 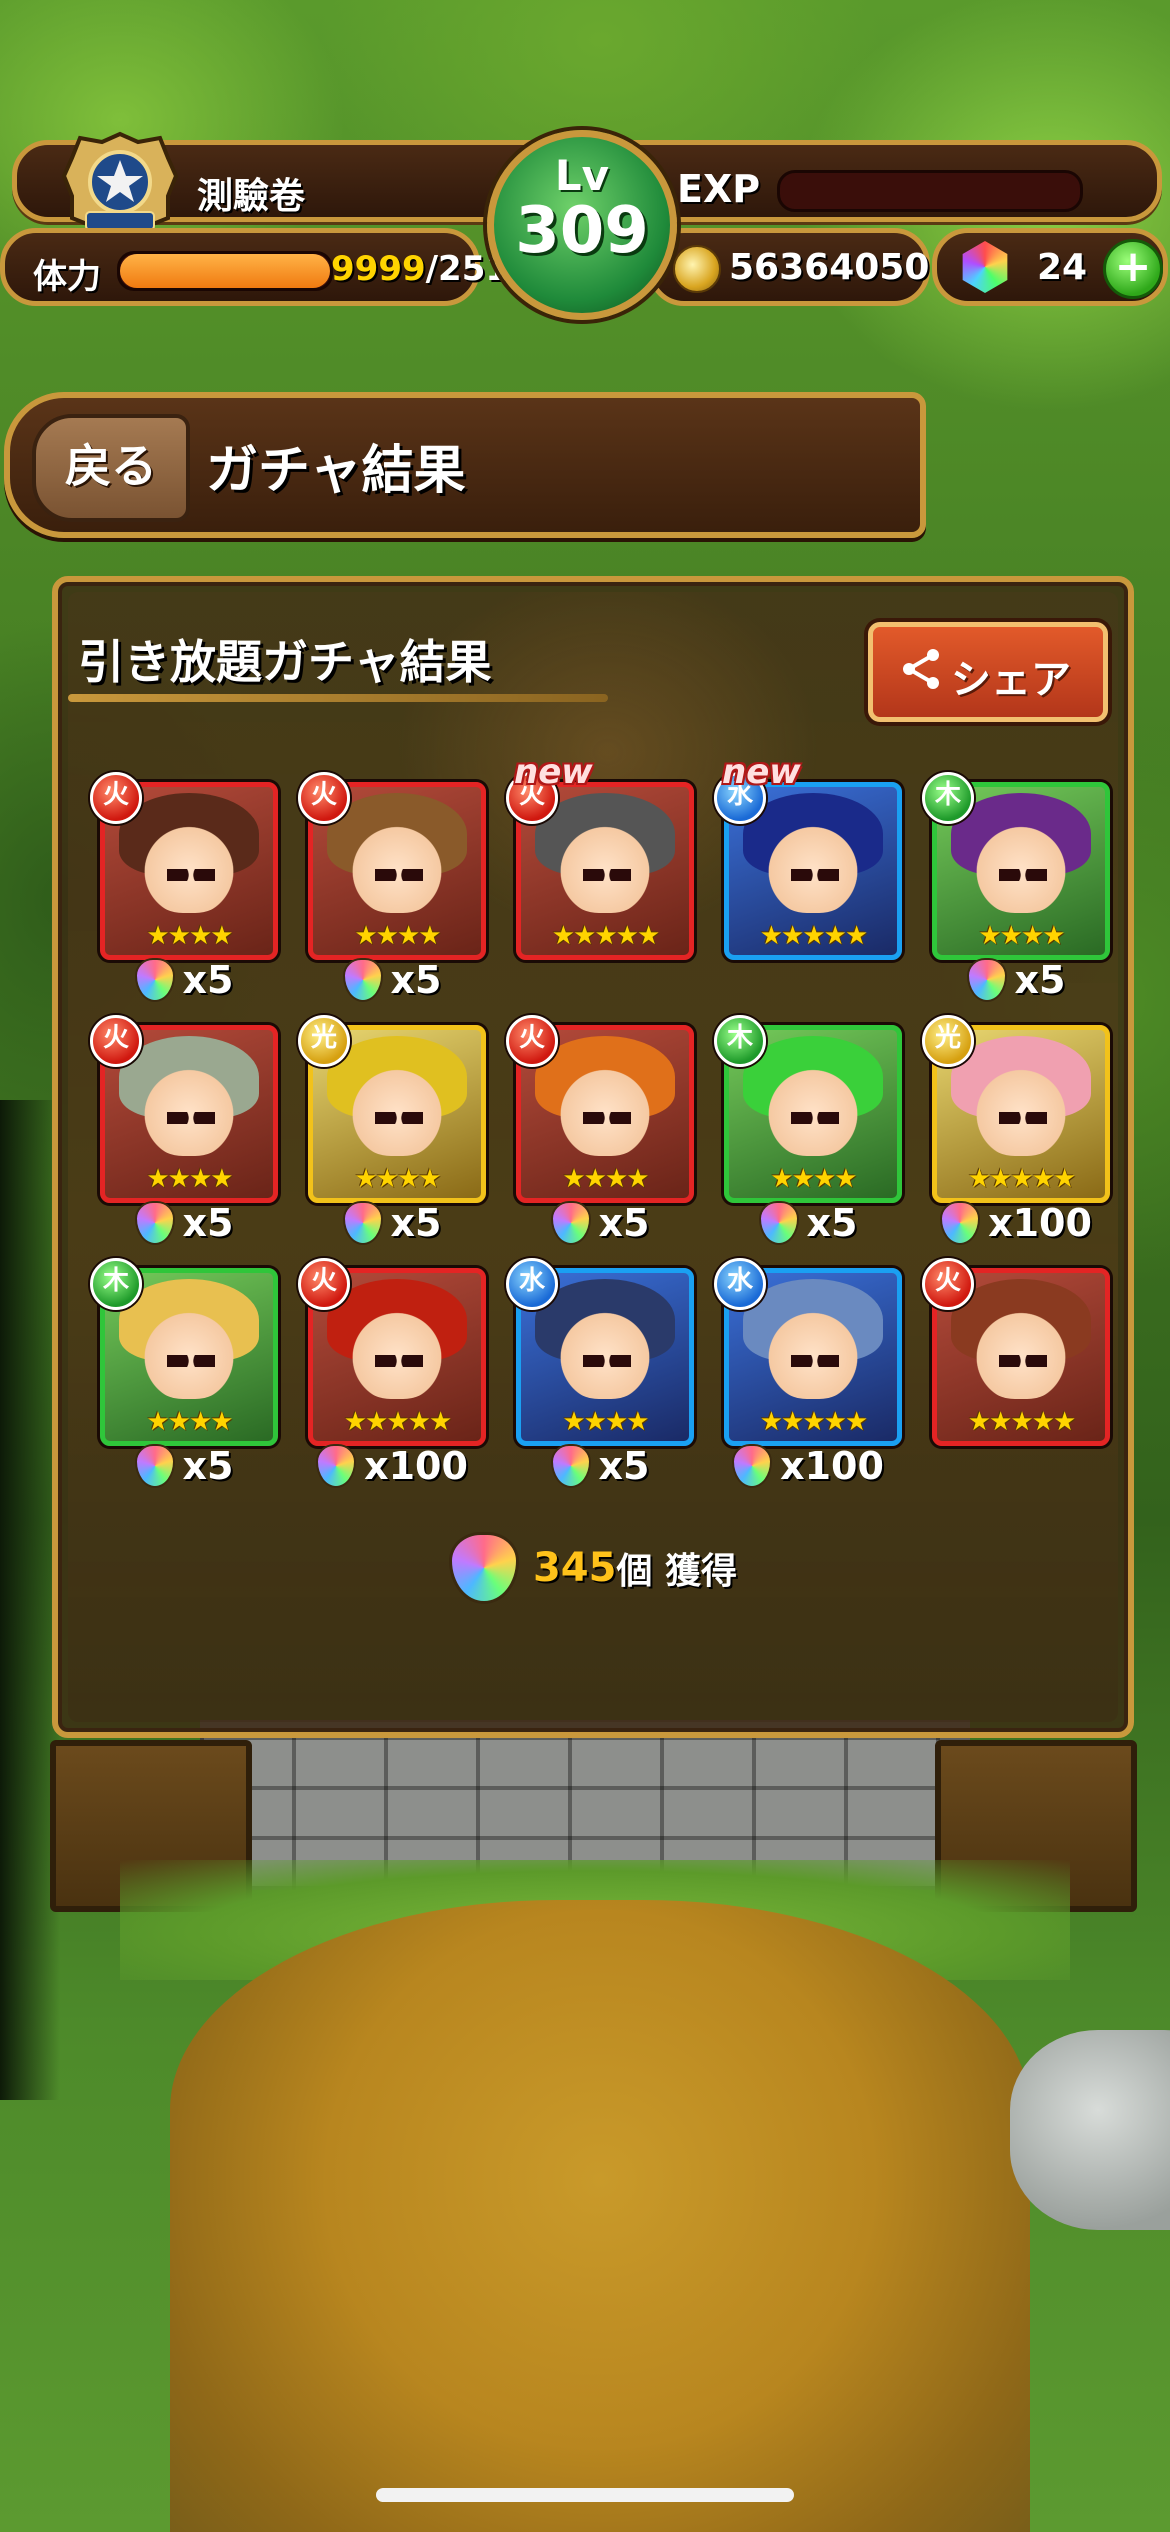 I want to click on back-button: 戻る, so click(x=111, y=468).